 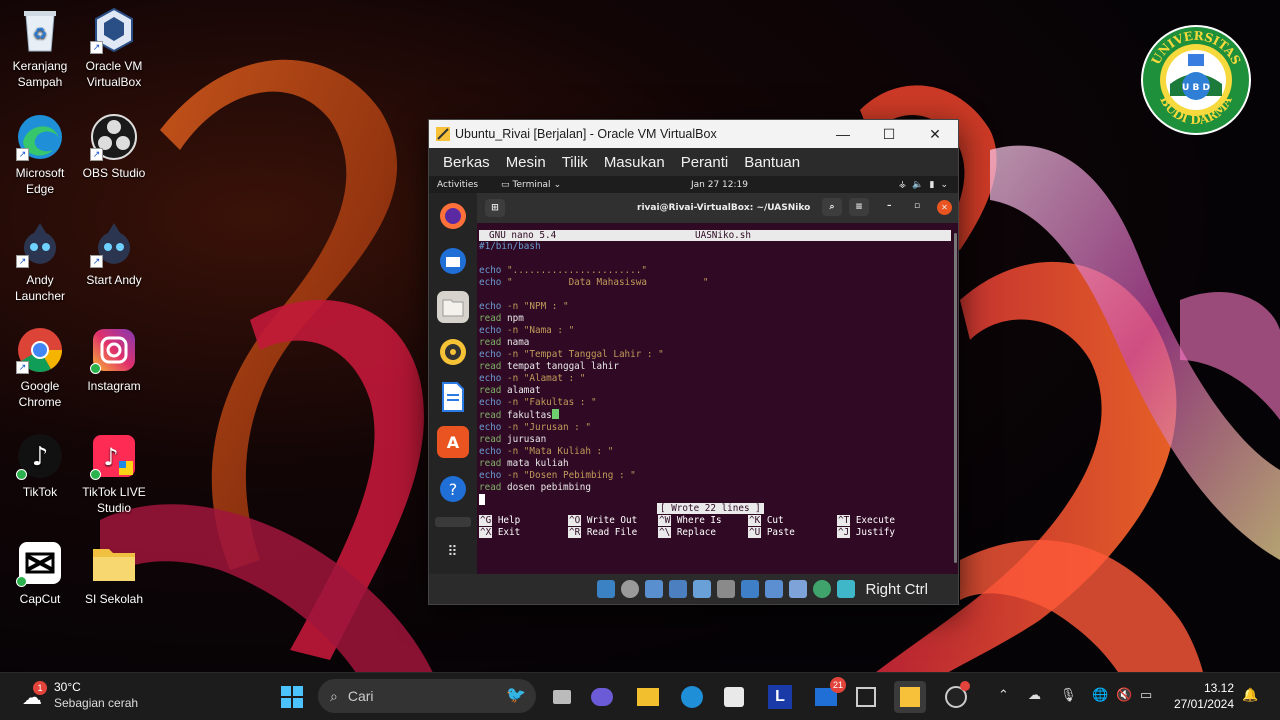 What do you see at coordinates (114, 254) in the screenshot?
I see `desktop-icon-start-andy: ↗ Start Andy` at bounding box center [114, 254].